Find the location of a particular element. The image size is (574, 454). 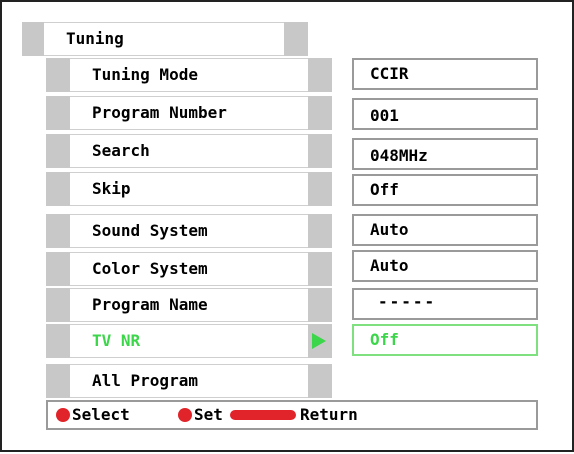

menu-row-value: CCIR is located at coordinates (389, 73).